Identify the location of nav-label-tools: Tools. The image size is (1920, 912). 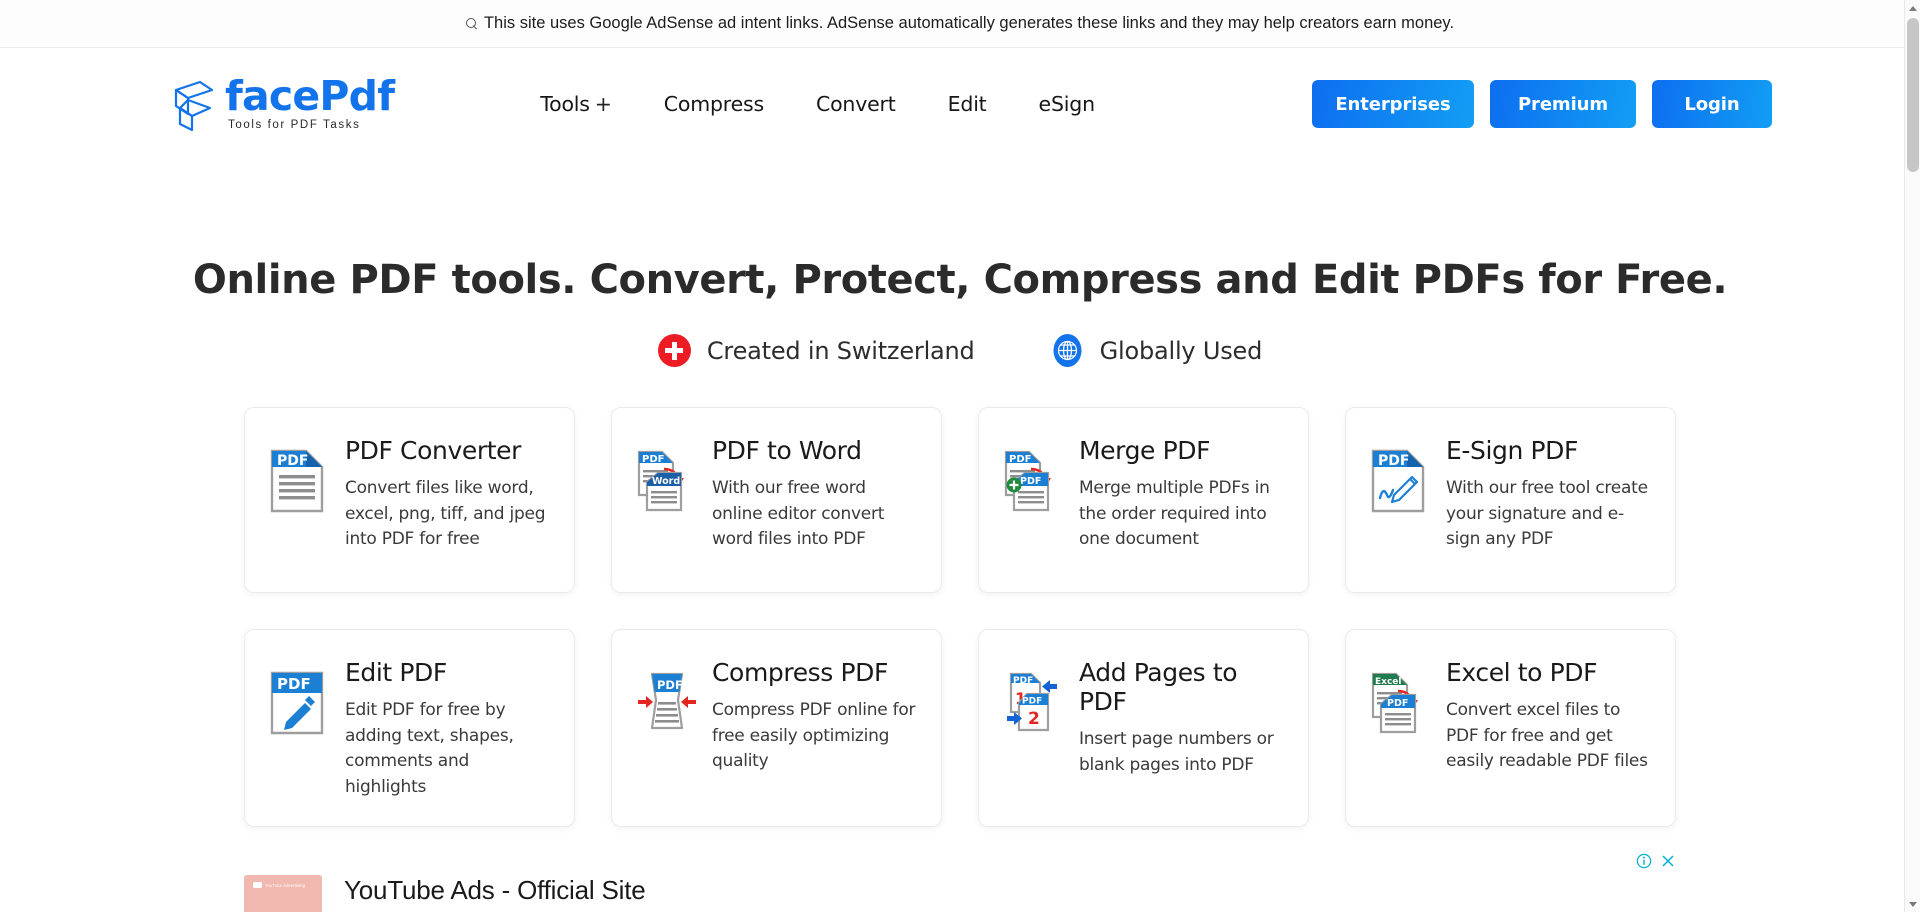
(565, 104).